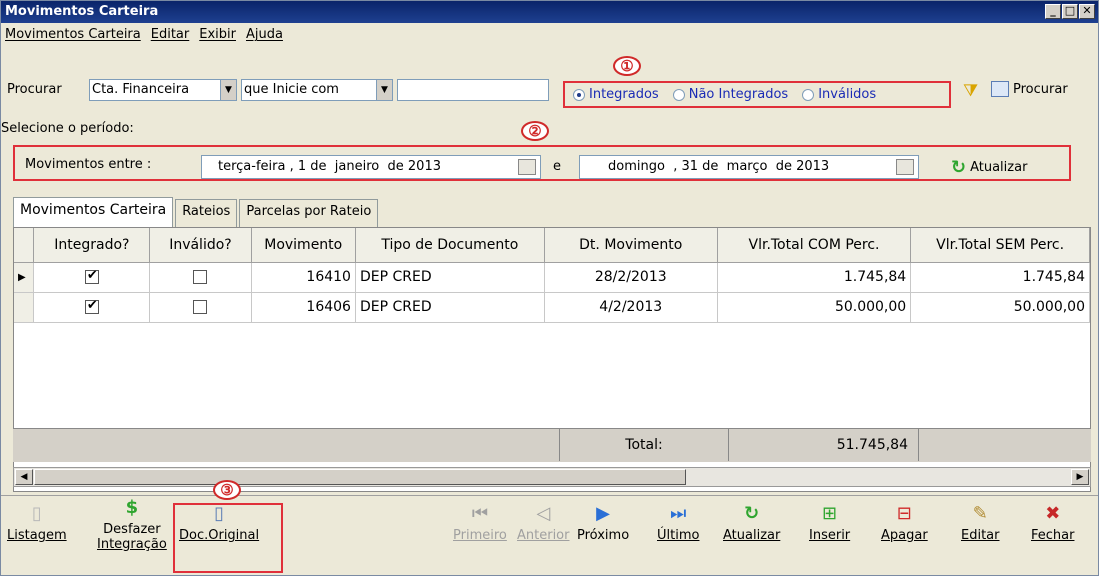 Image resolution: width=1099 pixels, height=576 pixels. I want to click on end-date-picker: domingo , 31 de março de 2013, so click(749, 167).